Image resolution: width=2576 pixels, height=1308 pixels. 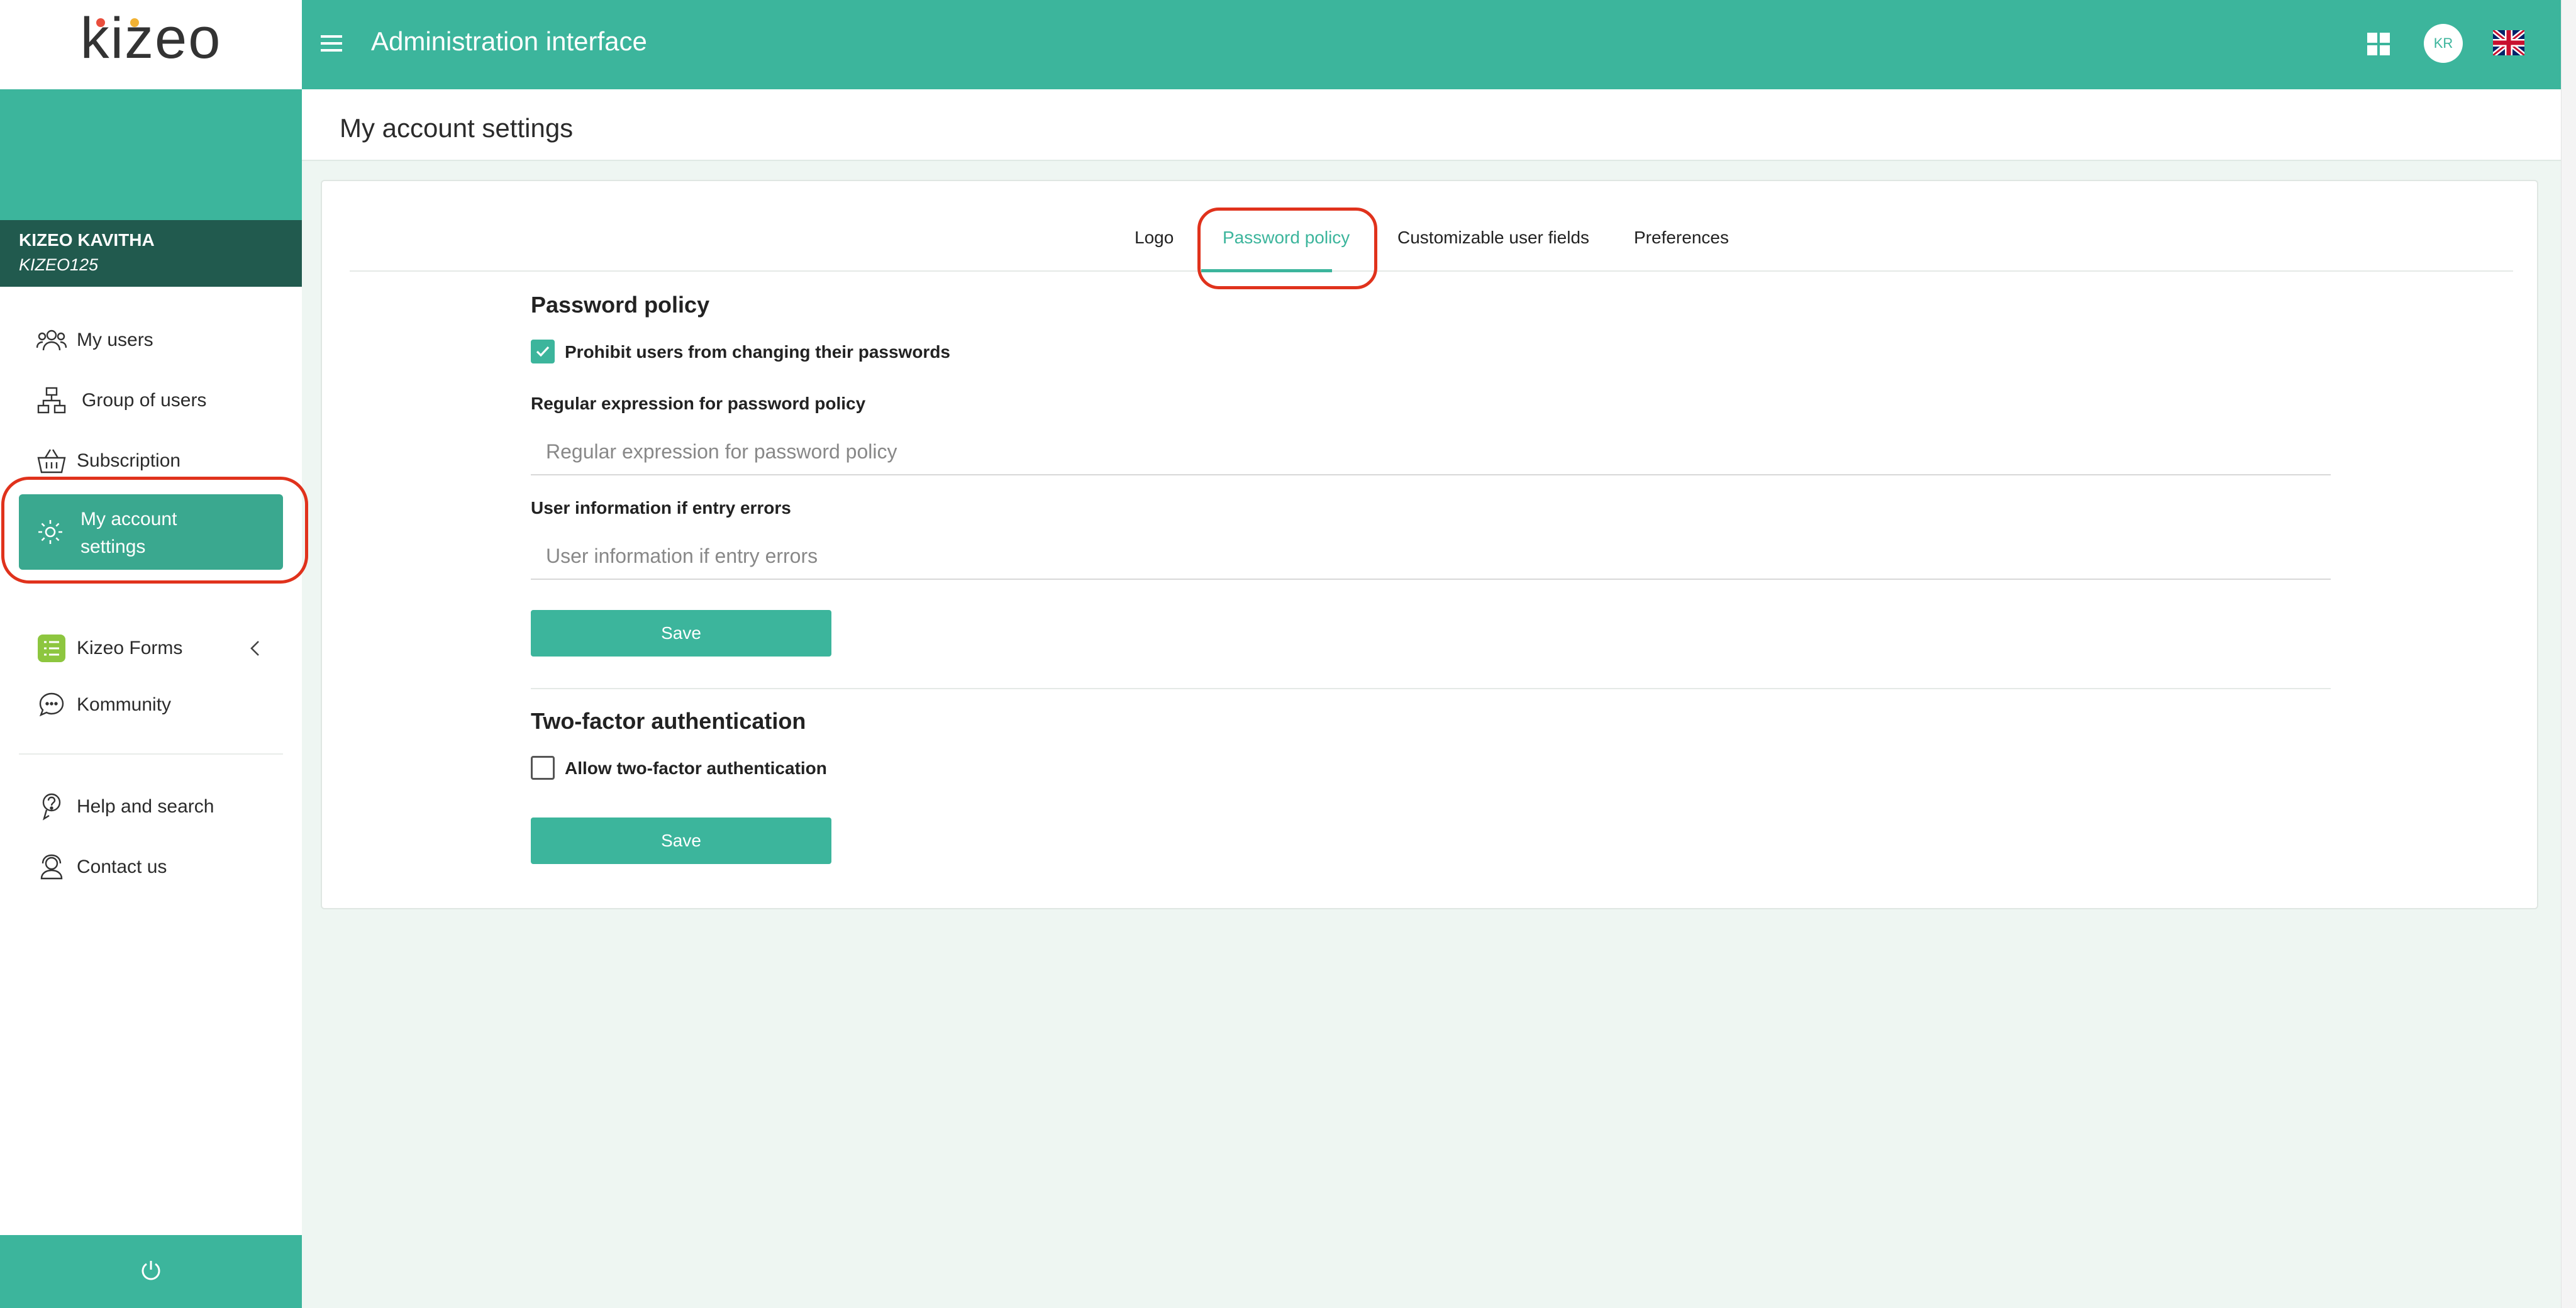 What do you see at coordinates (331, 43) in the screenshot?
I see `hamburger-menu-icon` at bounding box center [331, 43].